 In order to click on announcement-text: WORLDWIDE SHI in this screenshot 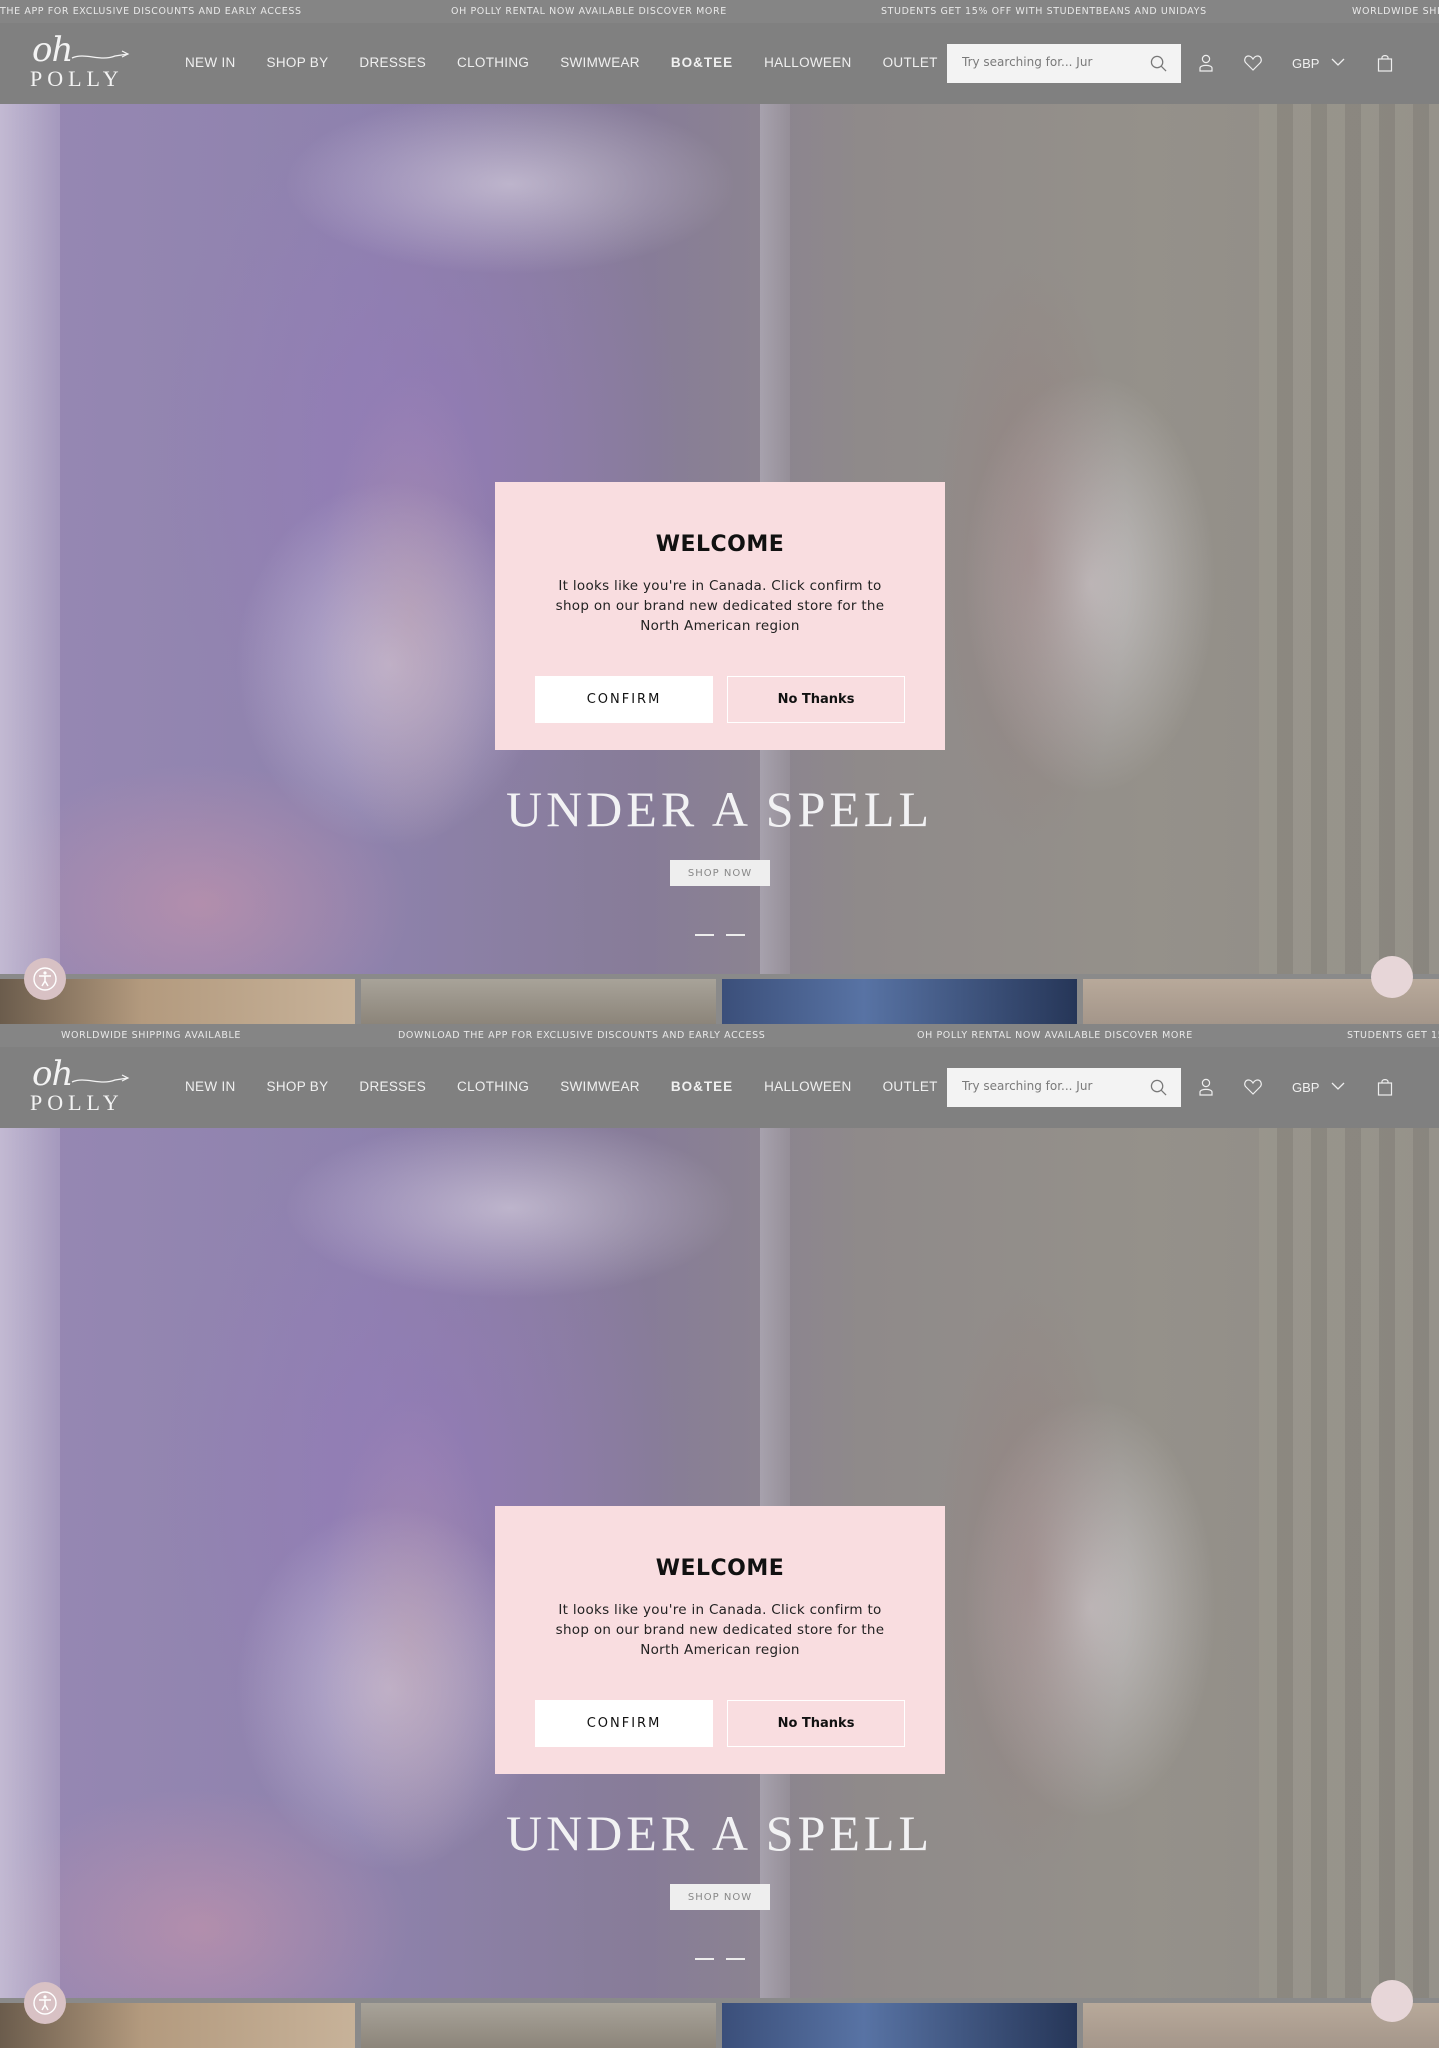, I will do `click(1395, 11)`.